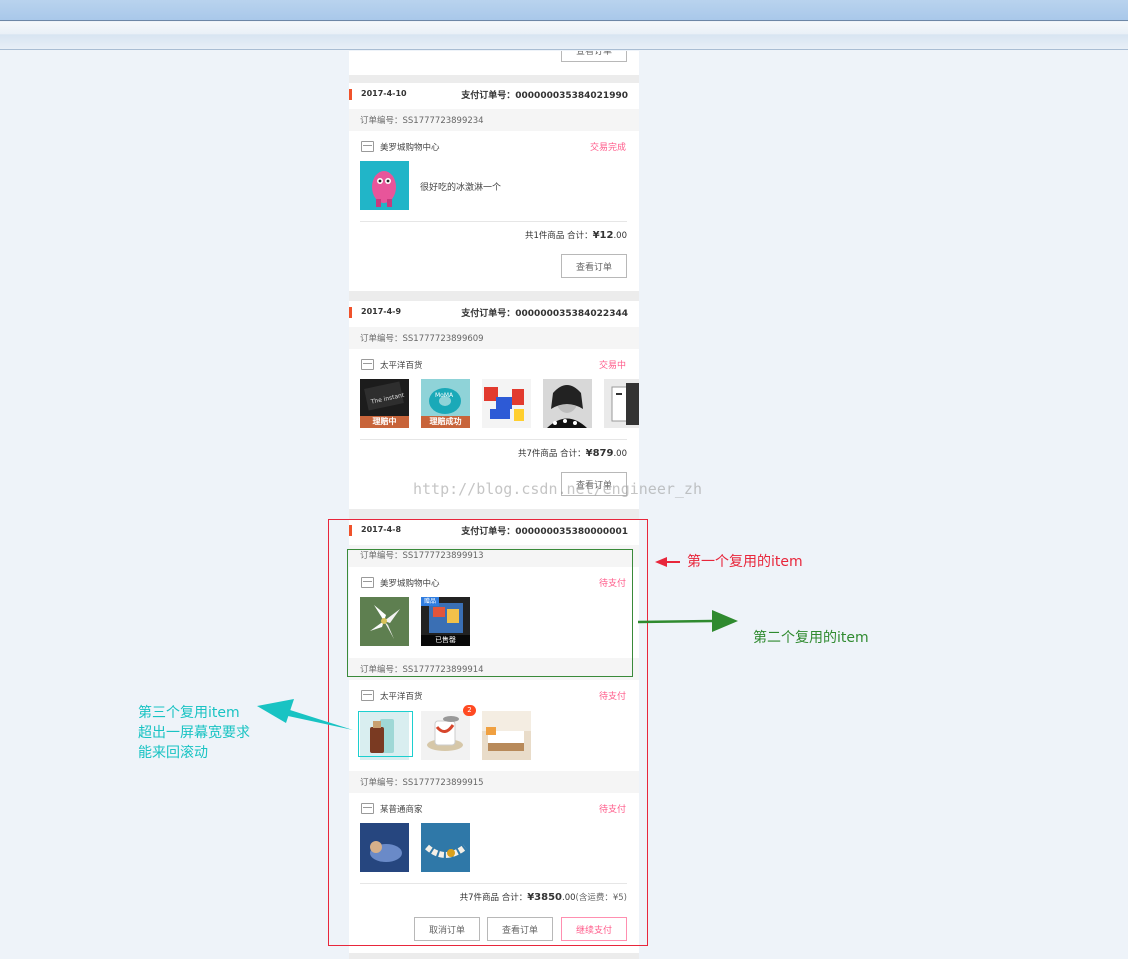 The width and height of the screenshot is (1128, 959). What do you see at coordinates (173, 753) in the screenshot?
I see `annotation-third-line3: 能来回滚动` at bounding box center [173, 753].